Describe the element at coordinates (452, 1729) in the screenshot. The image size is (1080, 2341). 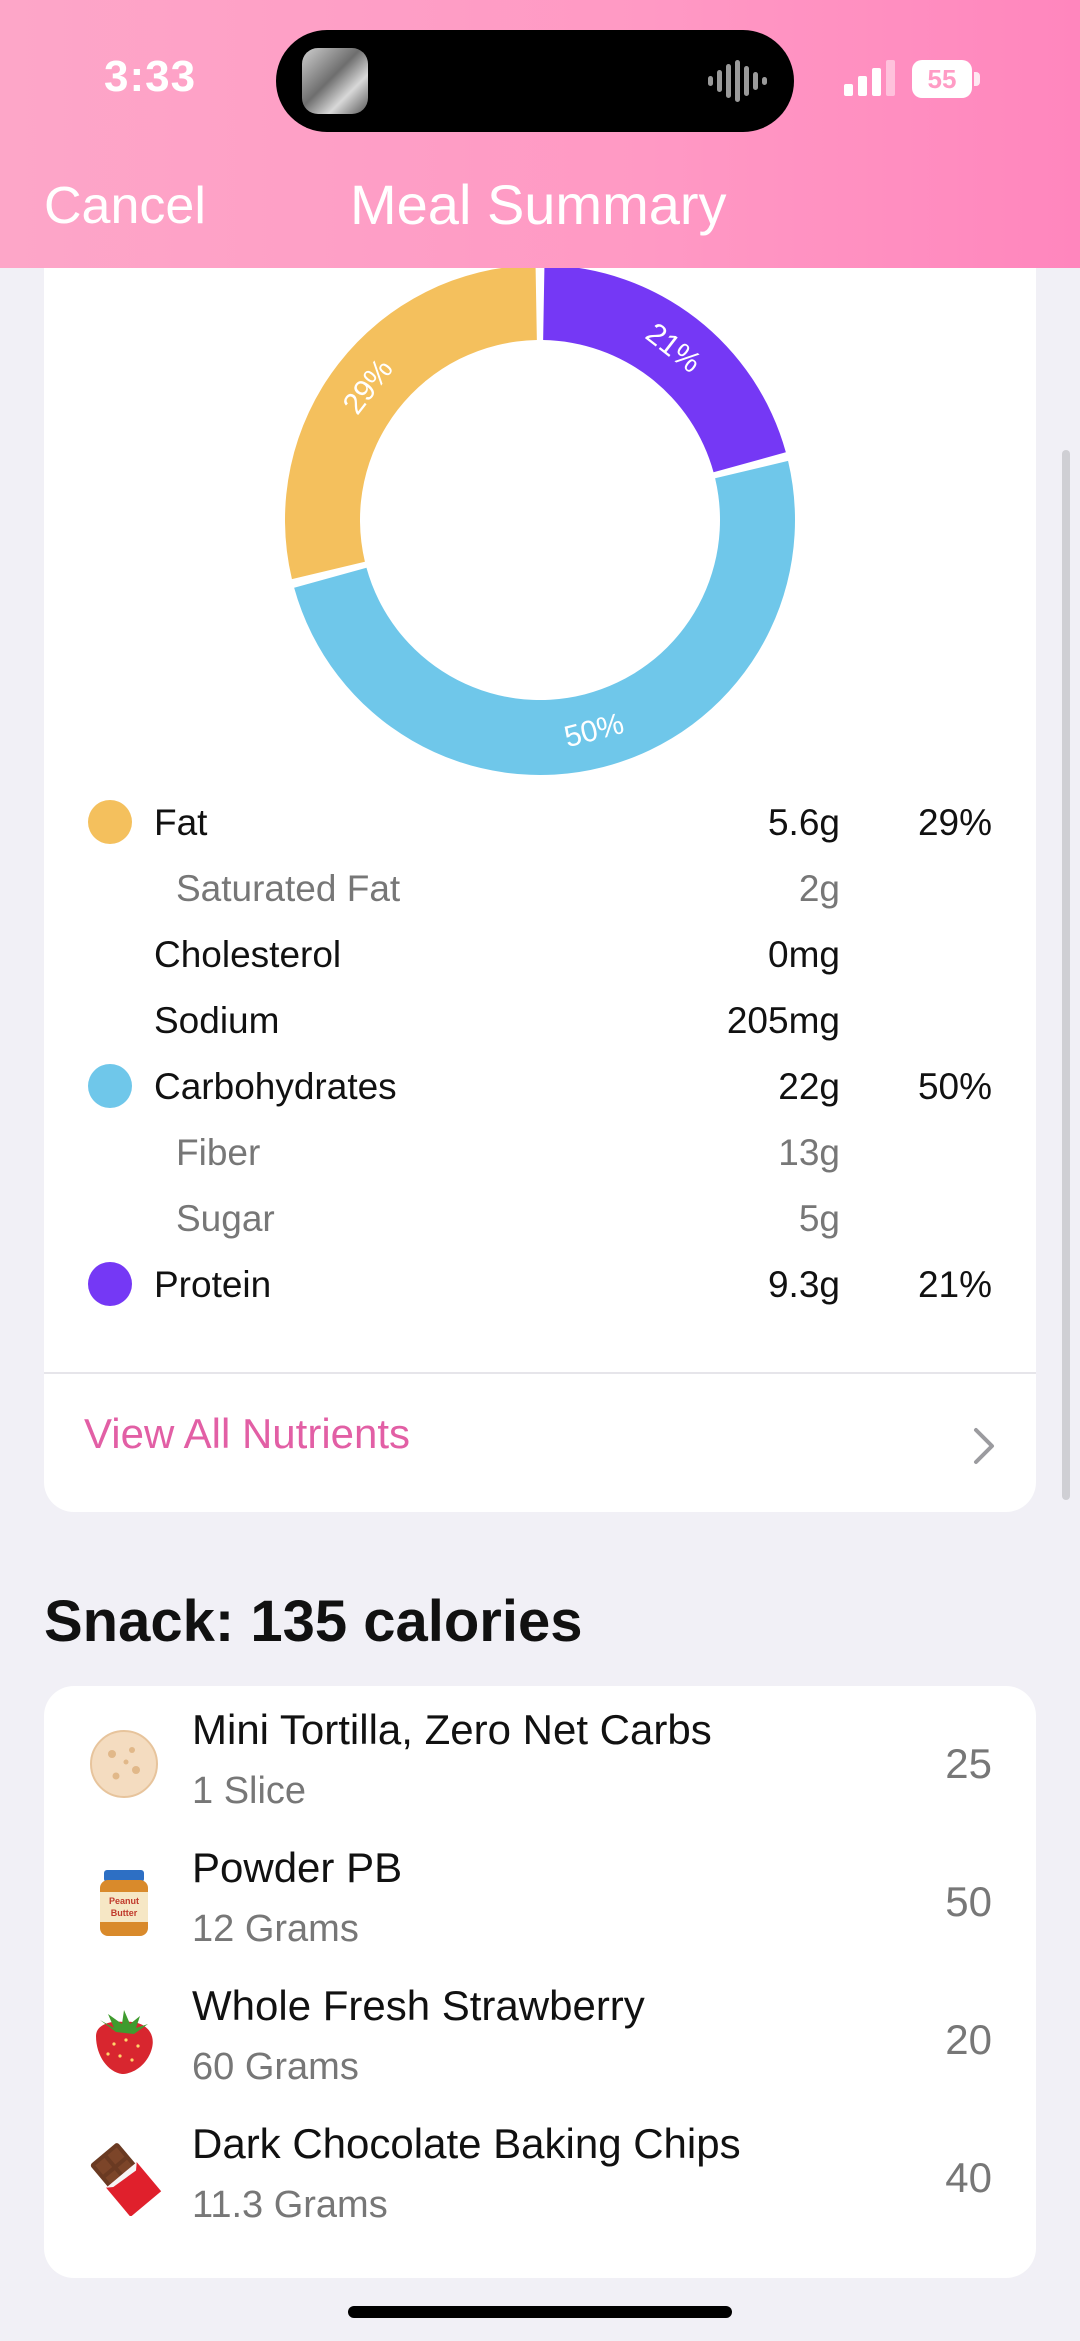
I see `food-name: Mini Tortilla, Zero Net Carbs` at that location.